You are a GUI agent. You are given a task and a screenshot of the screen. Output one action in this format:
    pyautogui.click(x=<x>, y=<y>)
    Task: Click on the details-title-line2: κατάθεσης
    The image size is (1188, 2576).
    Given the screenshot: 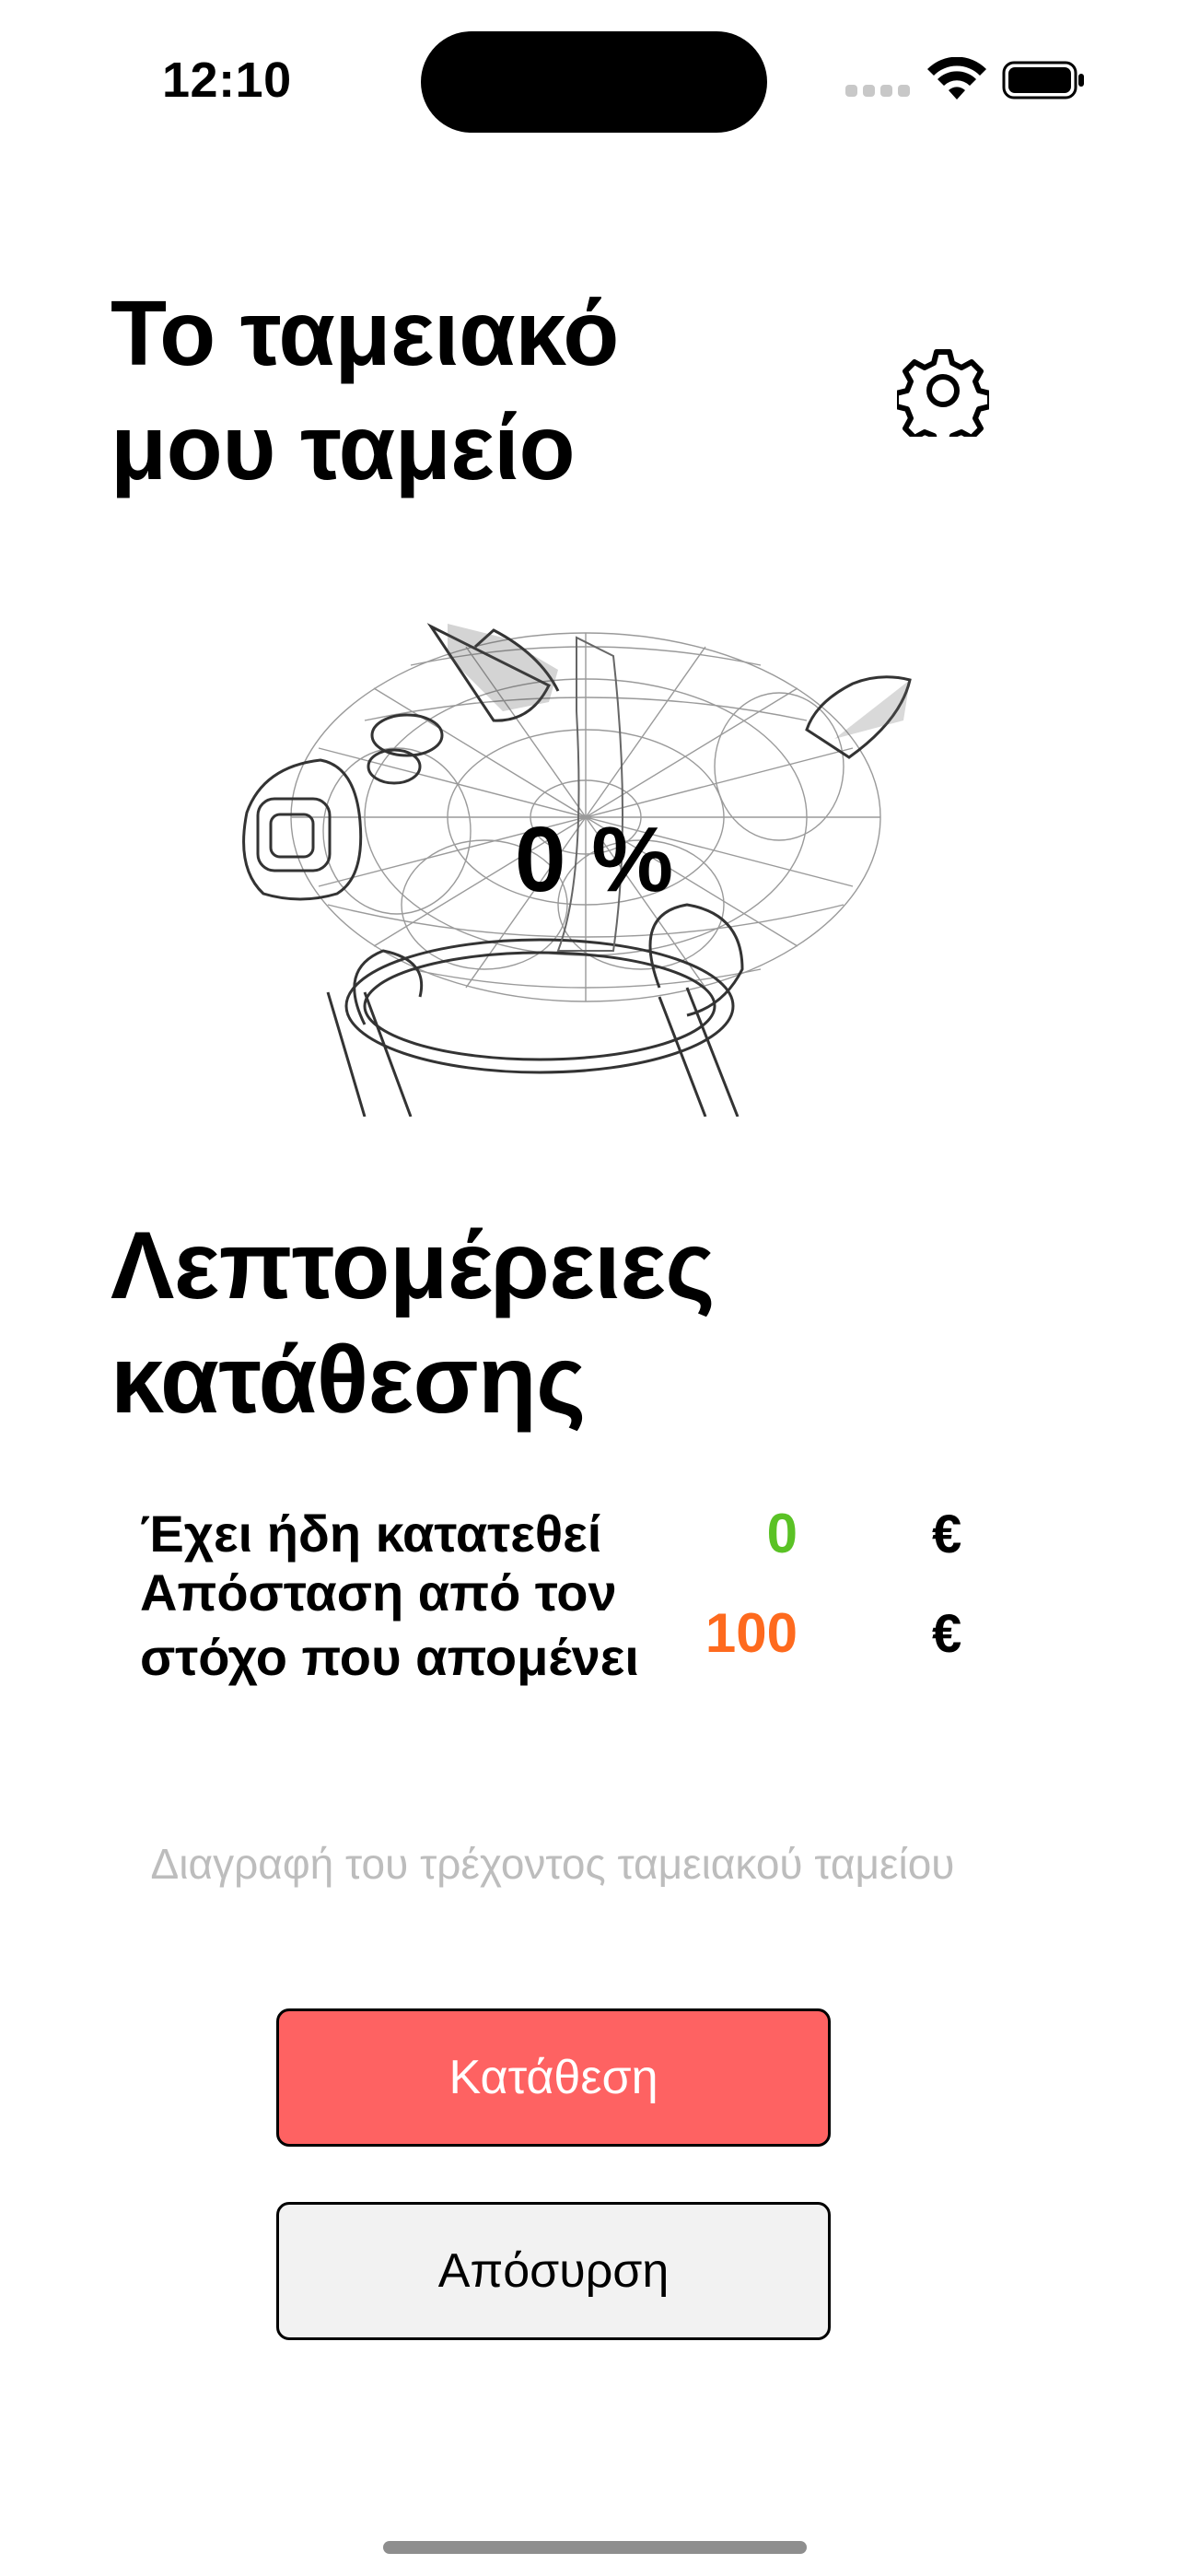 What is the action you would take?
    pyautogui.click(x=348, y=1381)
    